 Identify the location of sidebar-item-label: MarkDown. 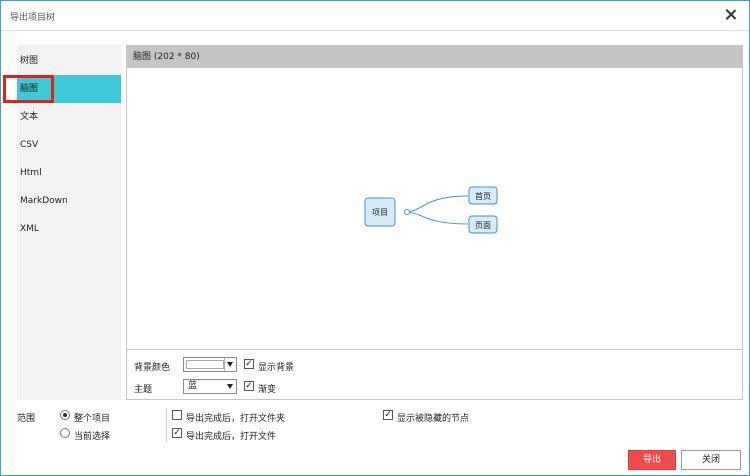
(44, 201).